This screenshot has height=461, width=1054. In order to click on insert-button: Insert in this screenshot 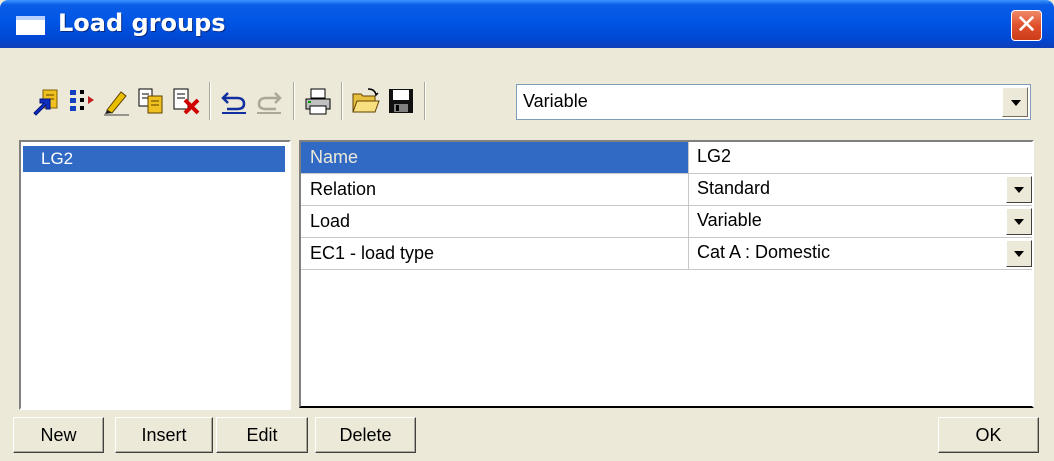, I will do `click(164, 435)`.